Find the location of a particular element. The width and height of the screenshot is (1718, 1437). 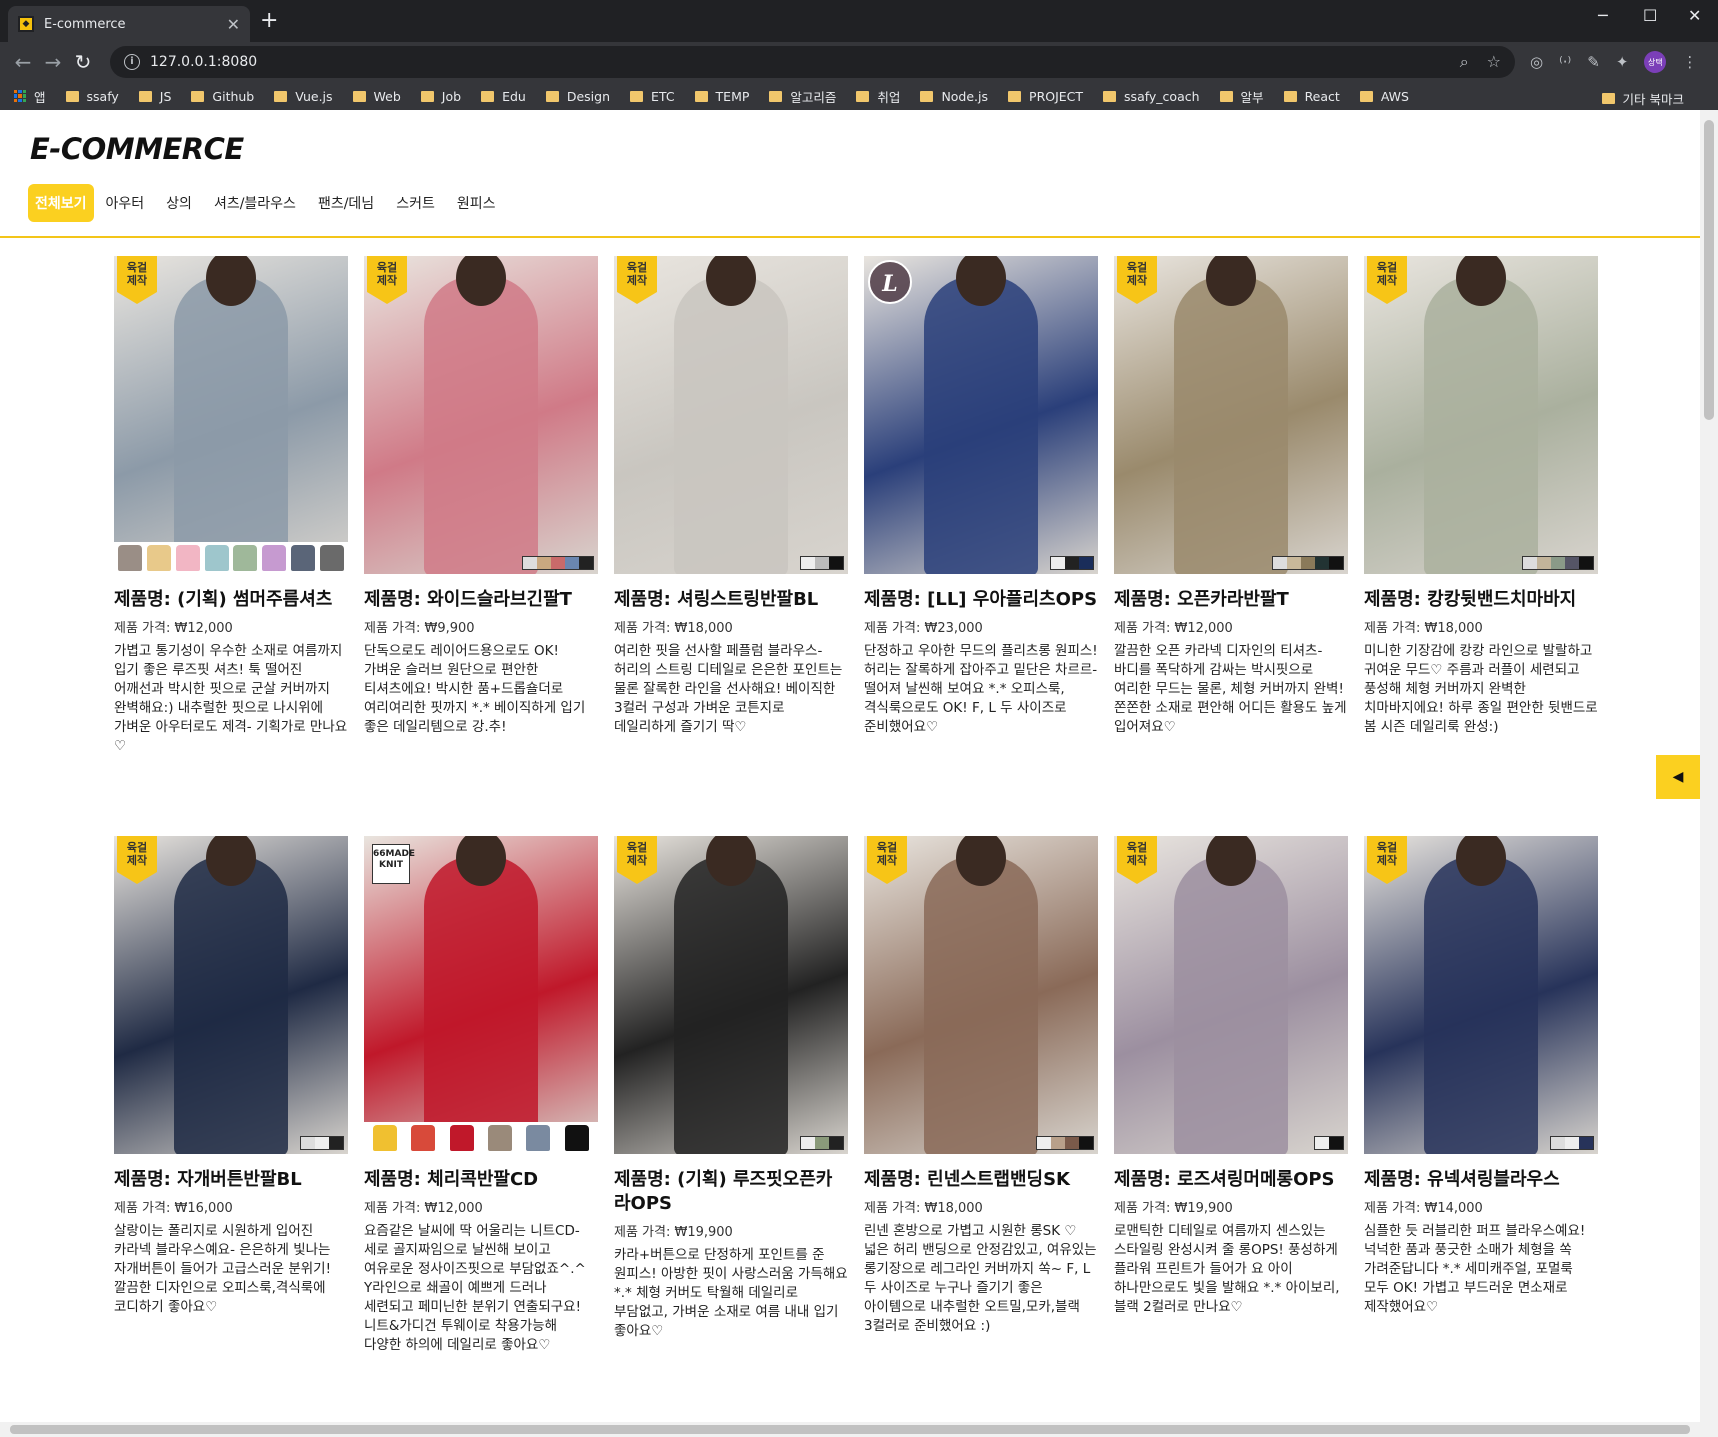

bookmark-folder: Node.js is located at coordinates (954, 96).